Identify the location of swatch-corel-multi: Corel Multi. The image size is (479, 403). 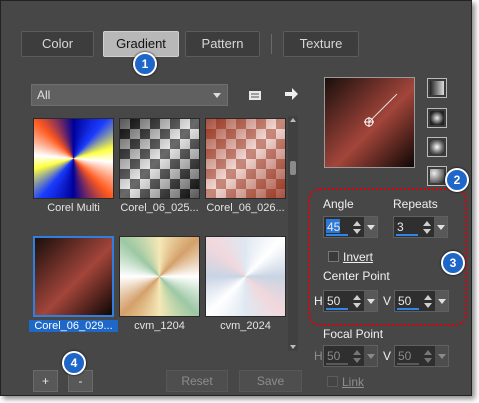
(73, 166).